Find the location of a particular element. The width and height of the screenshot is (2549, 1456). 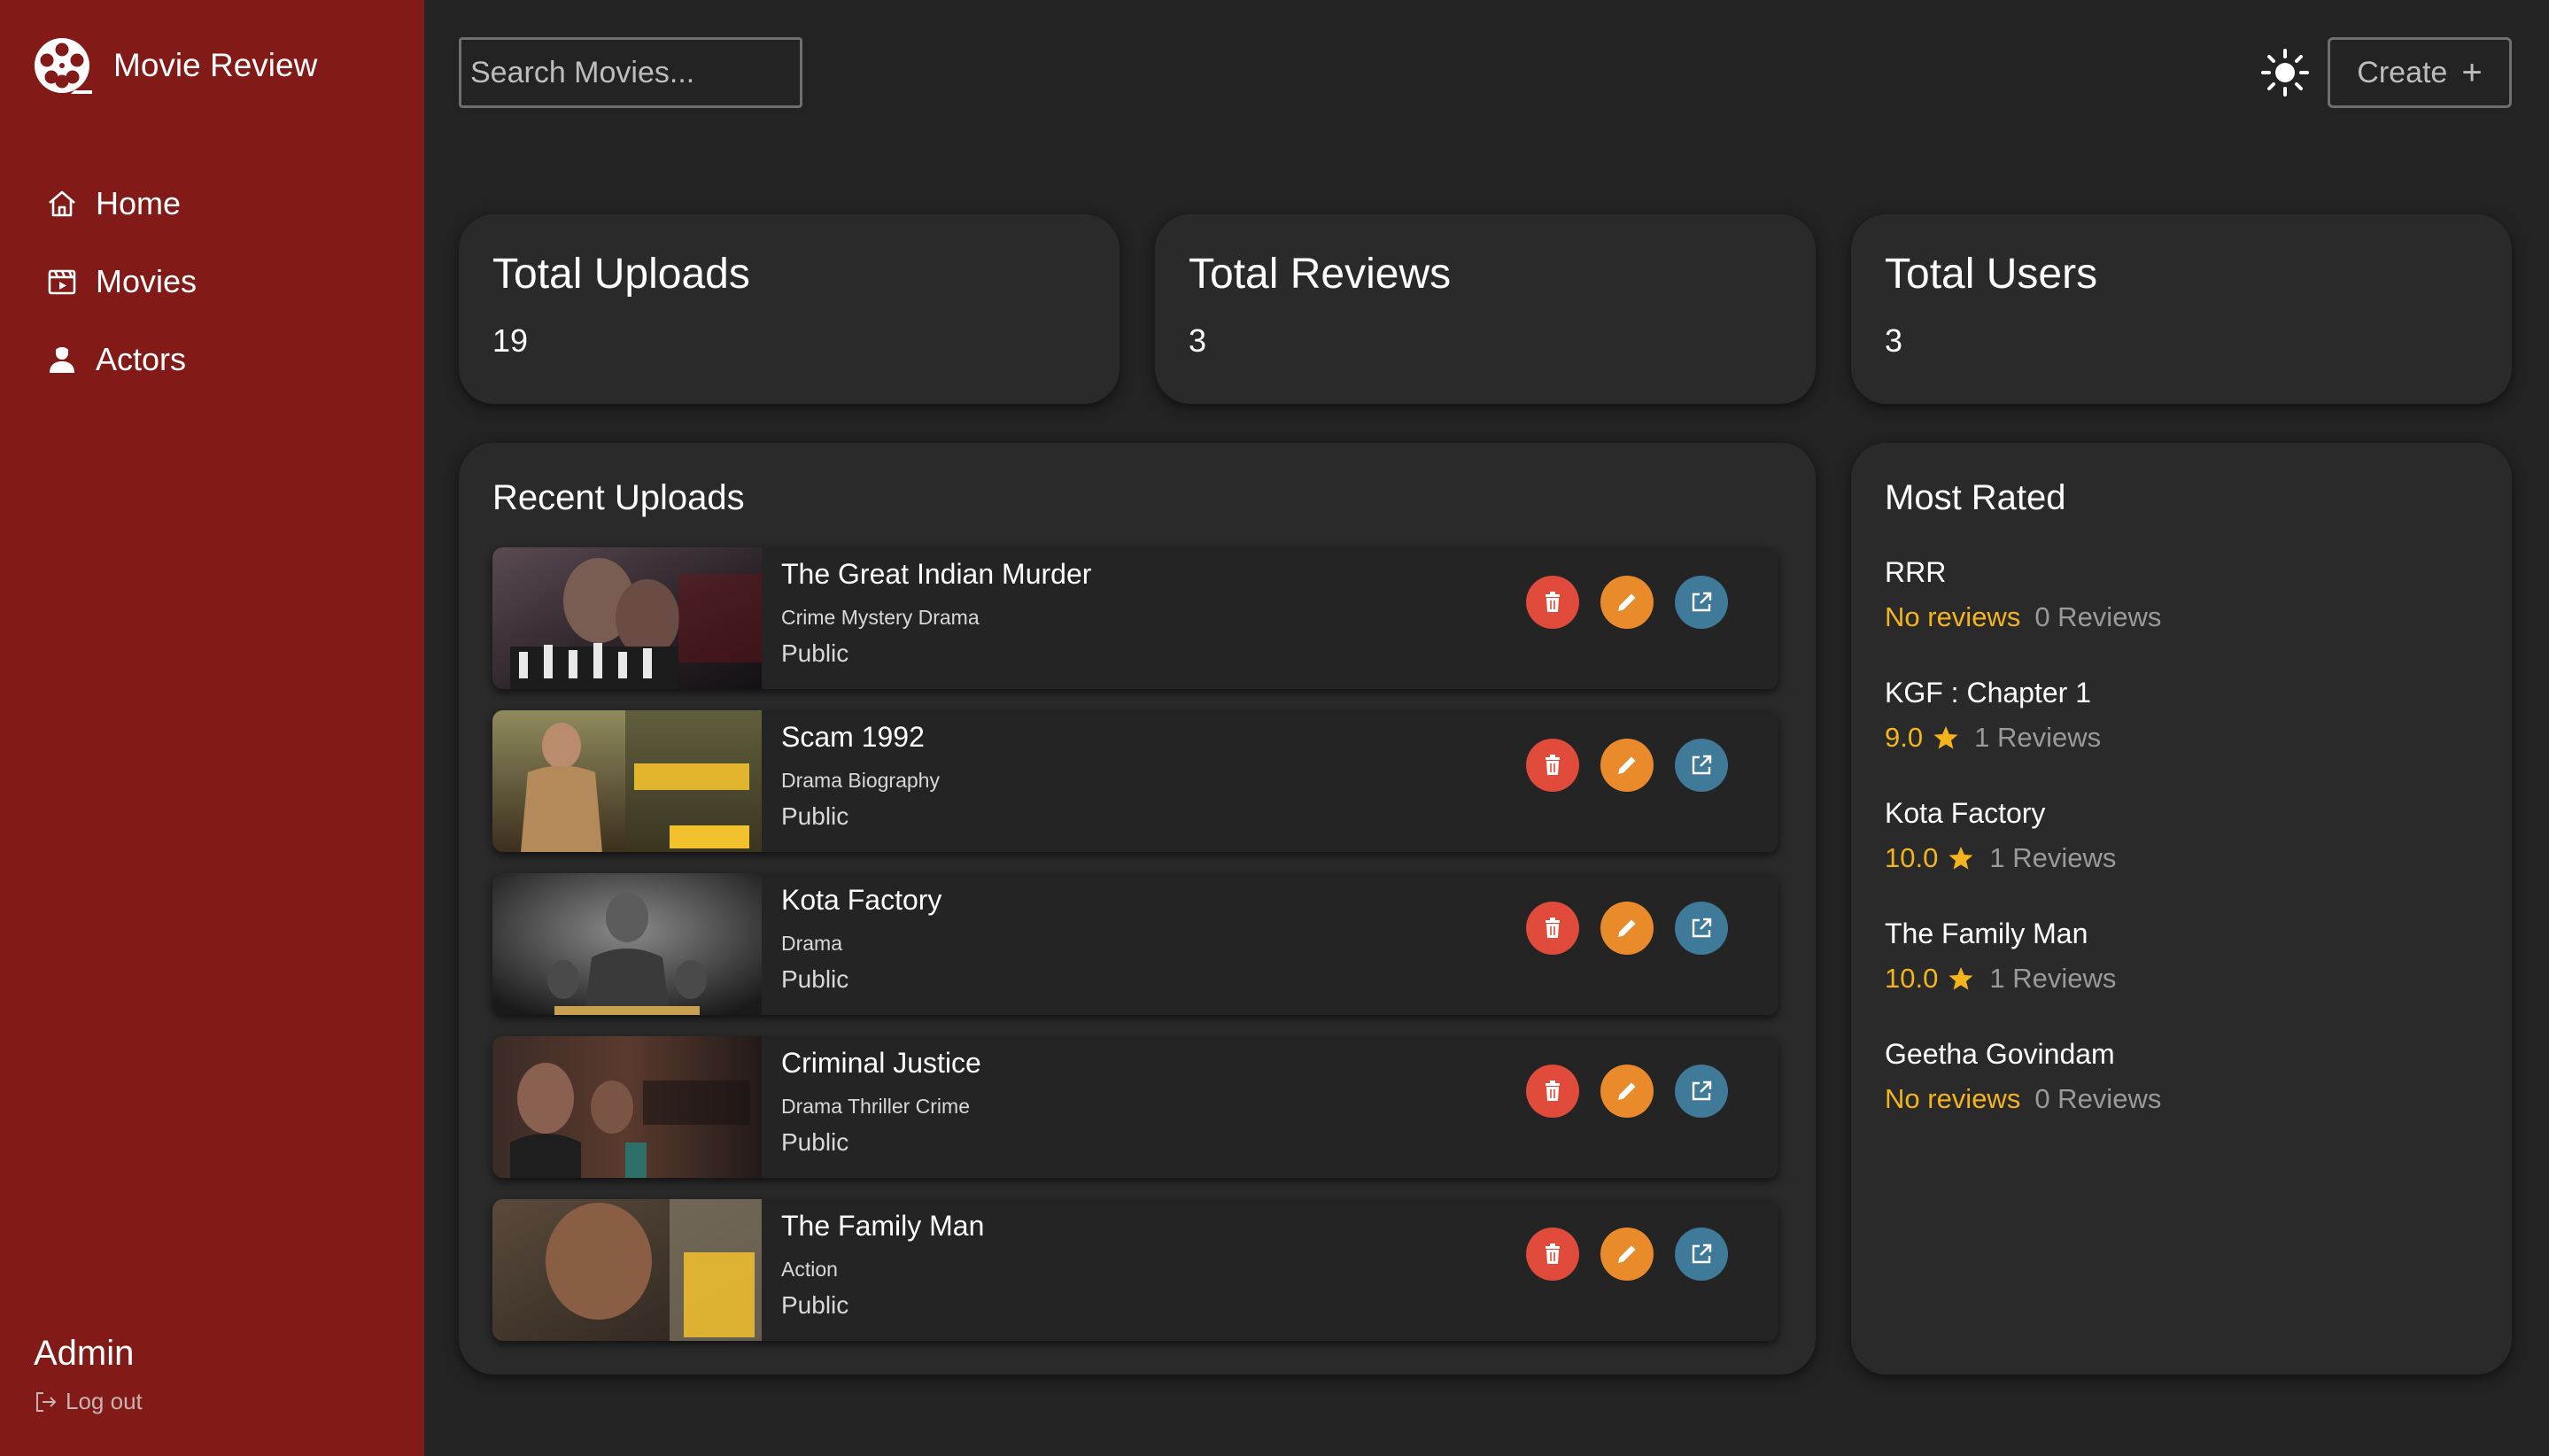

plus-icon: + is located at coordinates (2472, 72).